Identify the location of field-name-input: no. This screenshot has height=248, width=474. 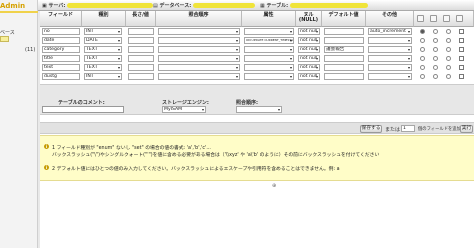
(61, 31).